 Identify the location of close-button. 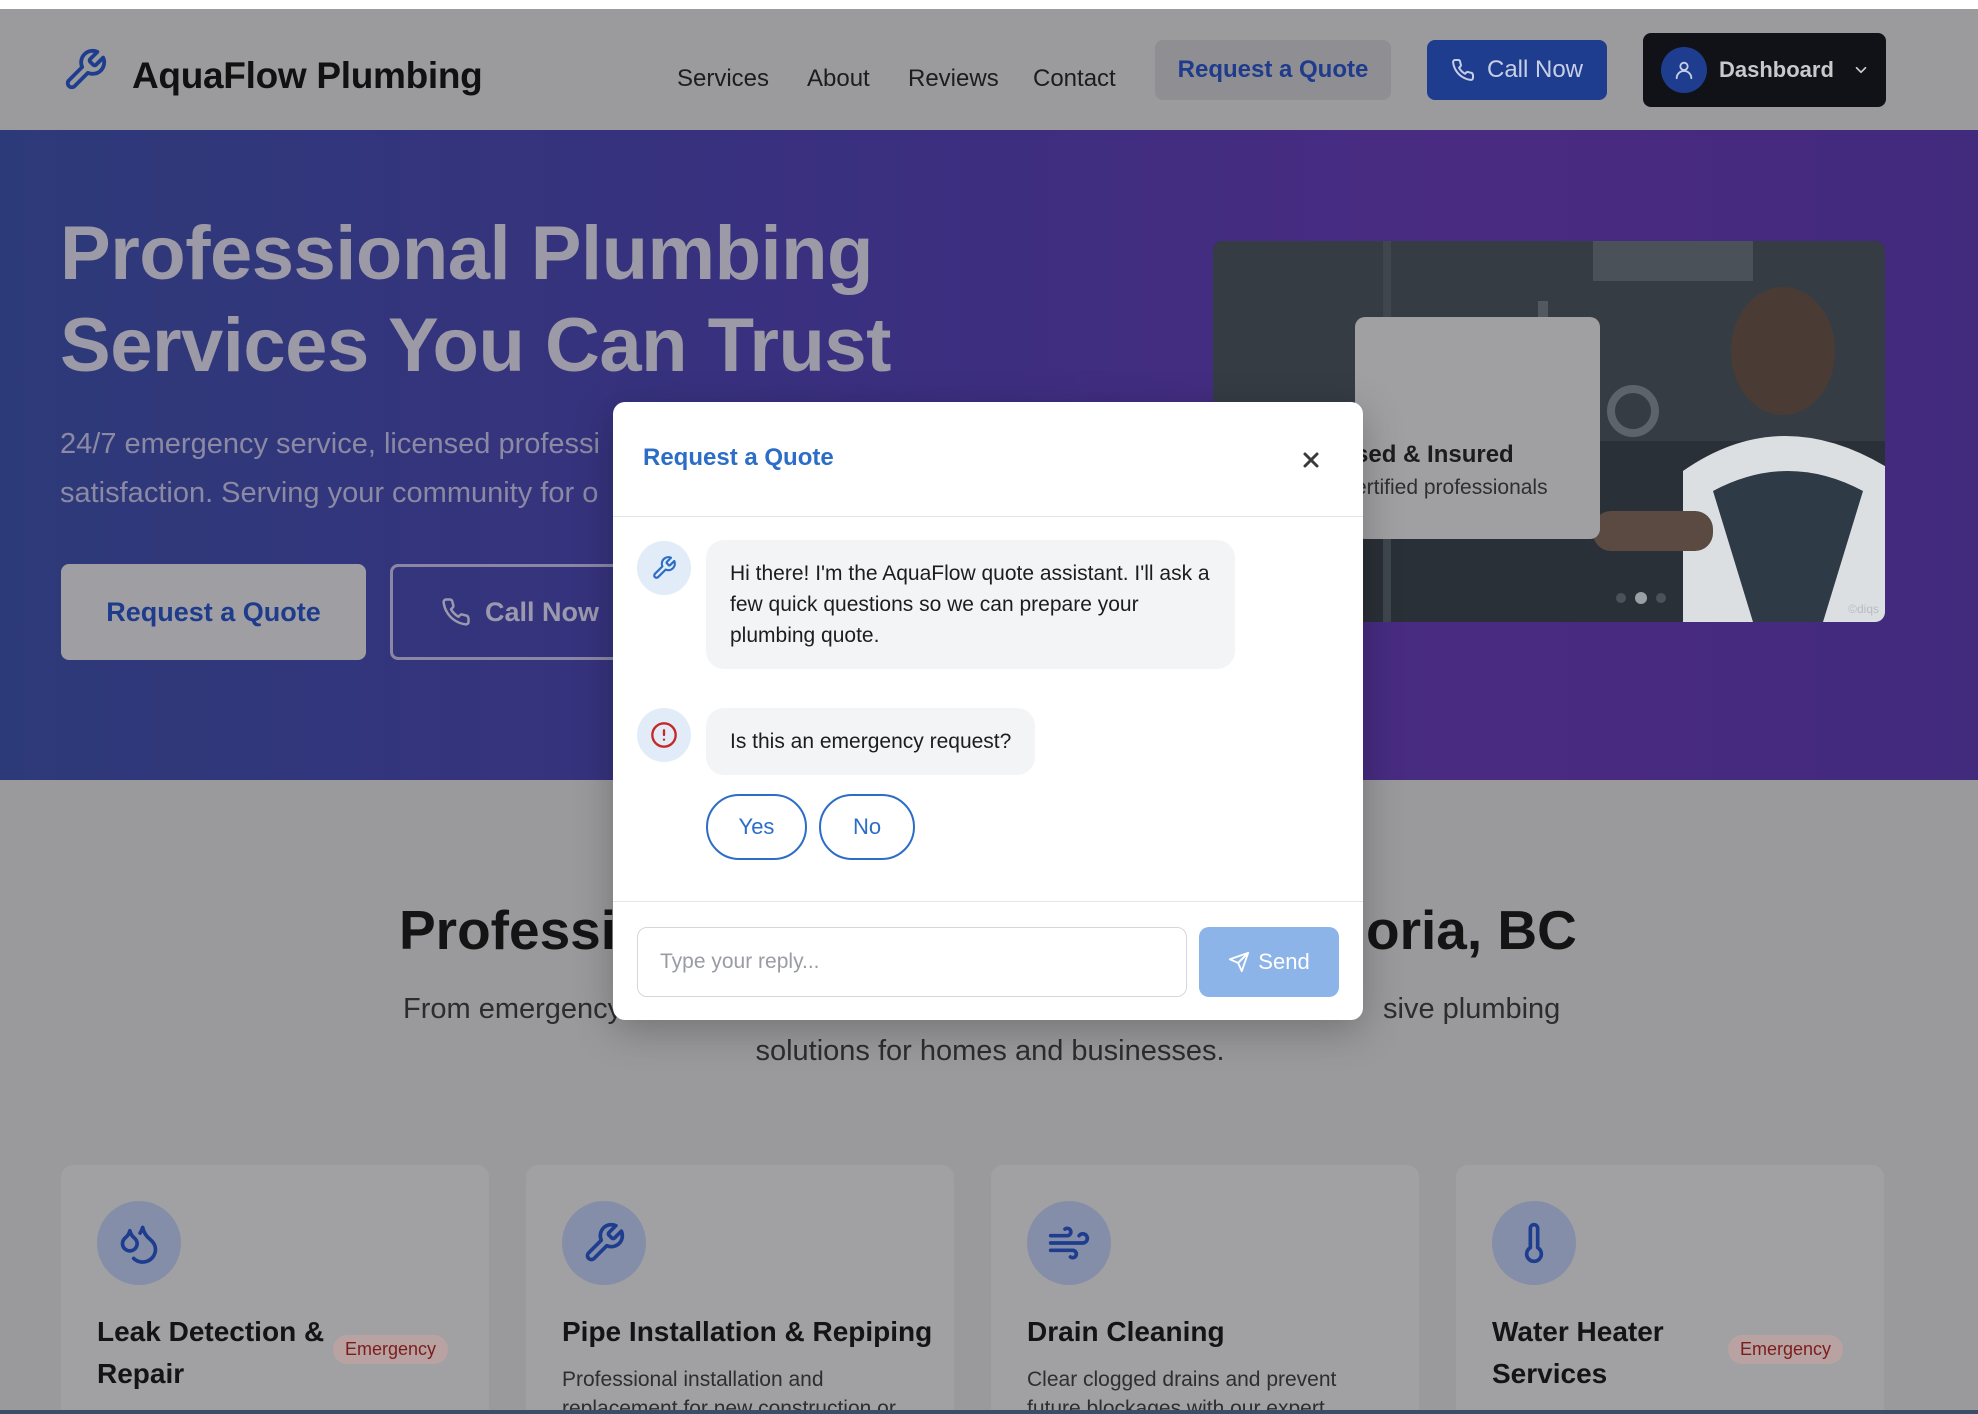
(1311, 460).